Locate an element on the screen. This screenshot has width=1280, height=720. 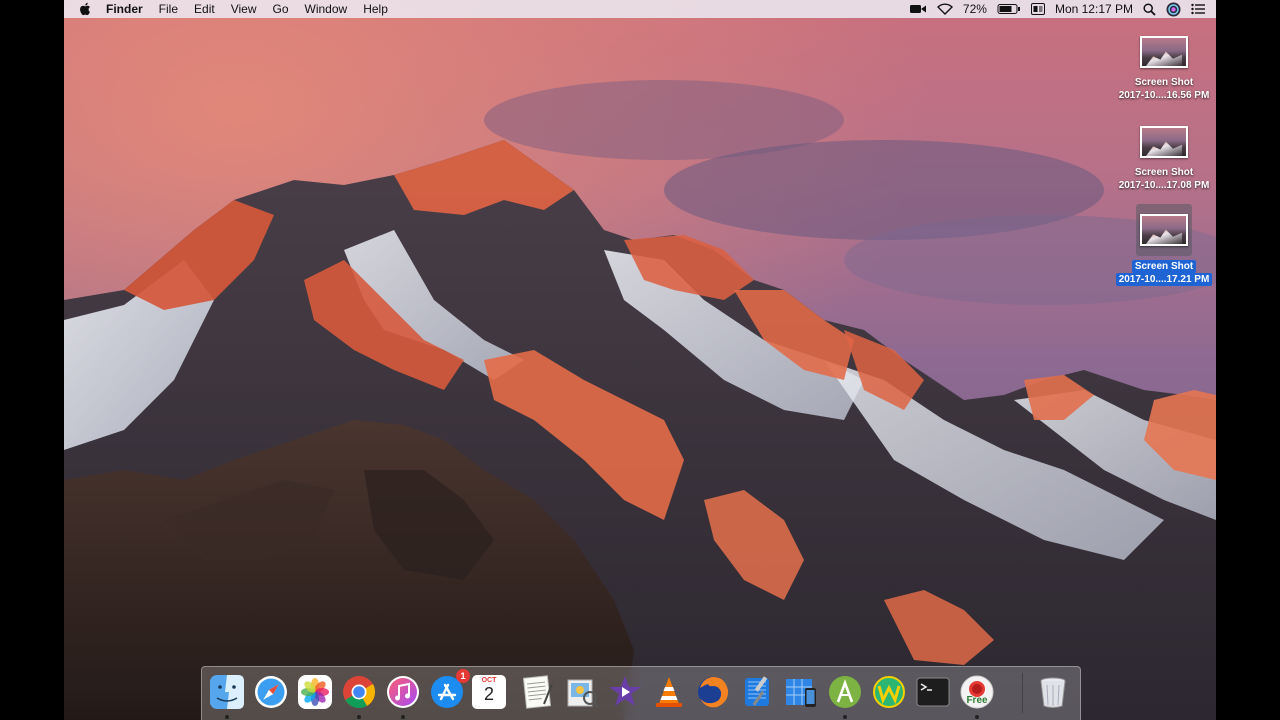
free-app-label: Free is located at coordinates (977, 700).